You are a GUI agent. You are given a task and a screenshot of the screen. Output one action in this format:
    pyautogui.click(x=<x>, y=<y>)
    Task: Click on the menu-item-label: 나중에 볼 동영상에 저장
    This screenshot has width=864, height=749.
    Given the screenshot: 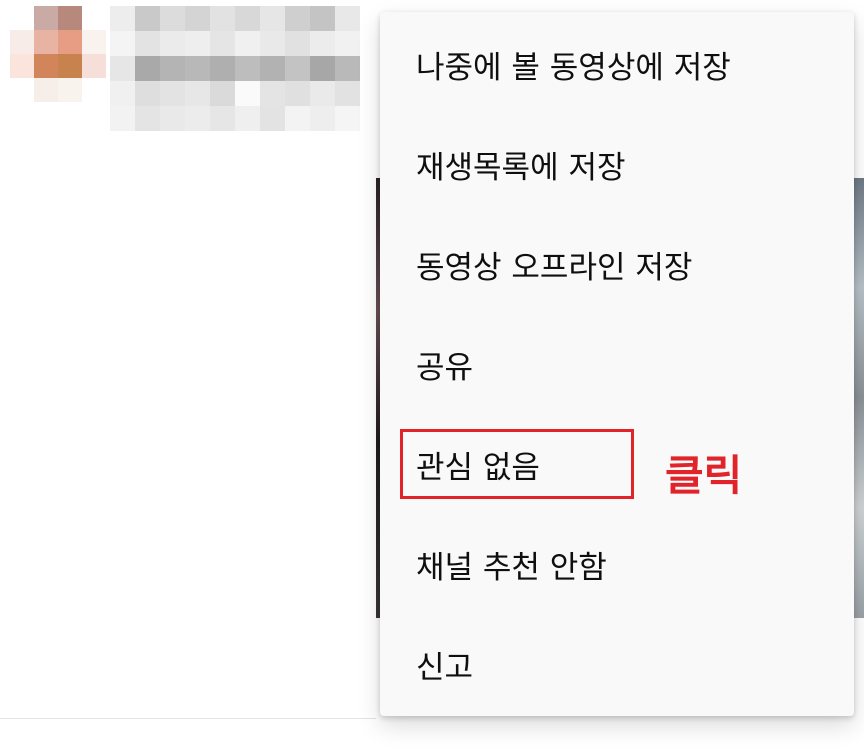 What is the action you would take?
    pyautogui.click(x=573, y=67)
    